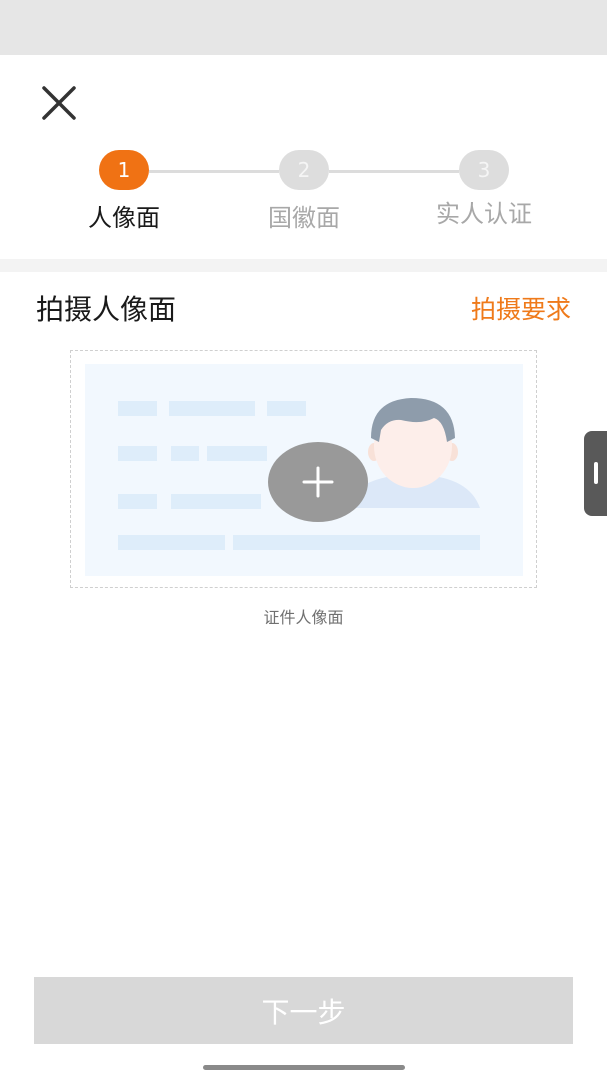  I want to click on floating-side-handle, so click(595, 473).